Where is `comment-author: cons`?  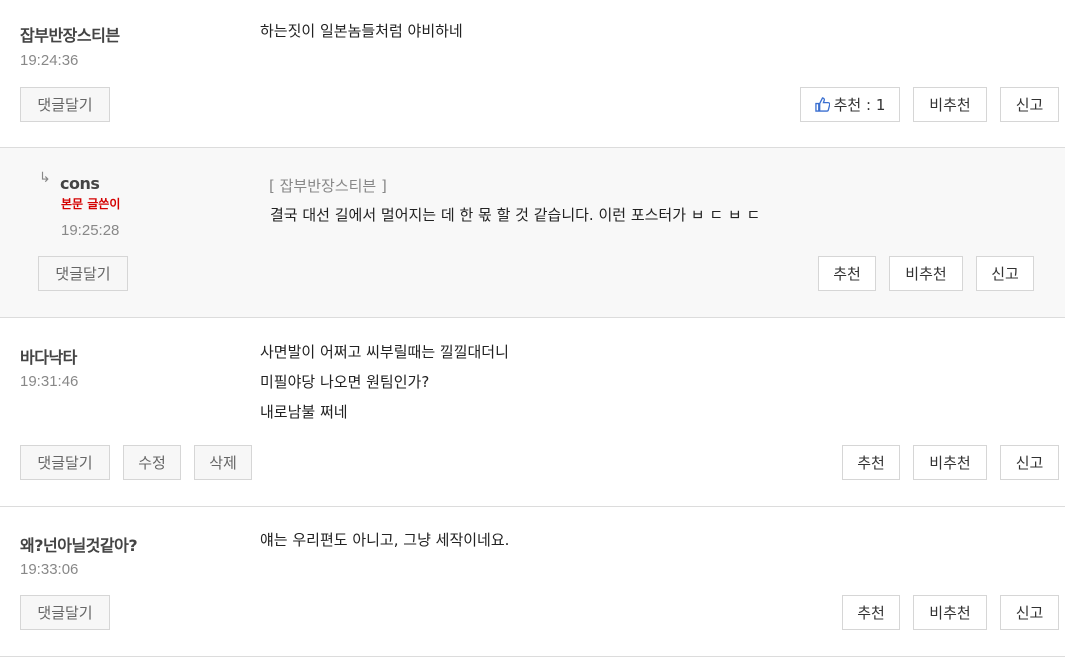
comment-author: cons is located at coordinates (80, 183).